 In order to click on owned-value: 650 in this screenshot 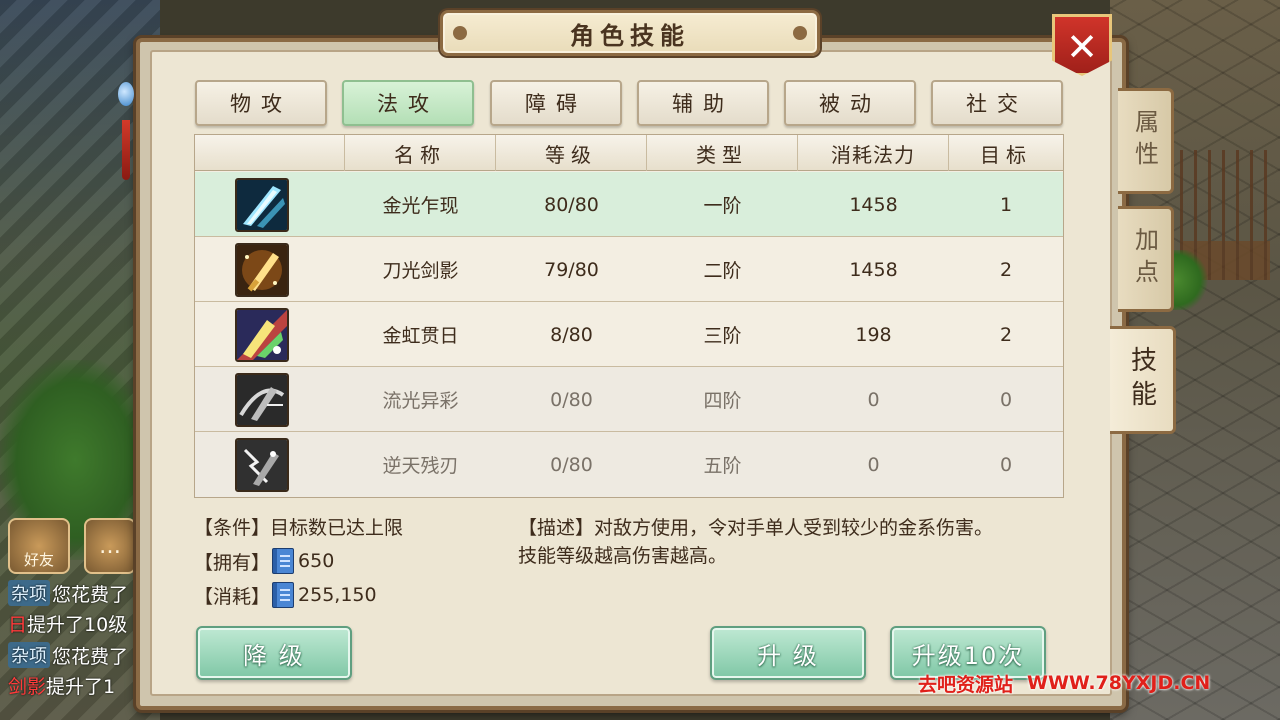, I will do `click(316, 561)`.